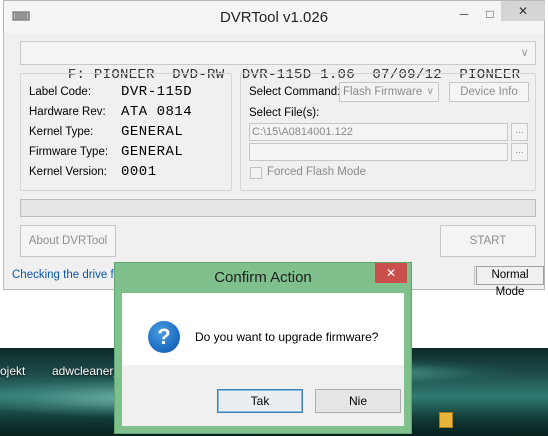  What do you see at coordinates (68, 275) in the screenshot?
I see `status-message: Checking the drive for` at bounding box center [68, 275].